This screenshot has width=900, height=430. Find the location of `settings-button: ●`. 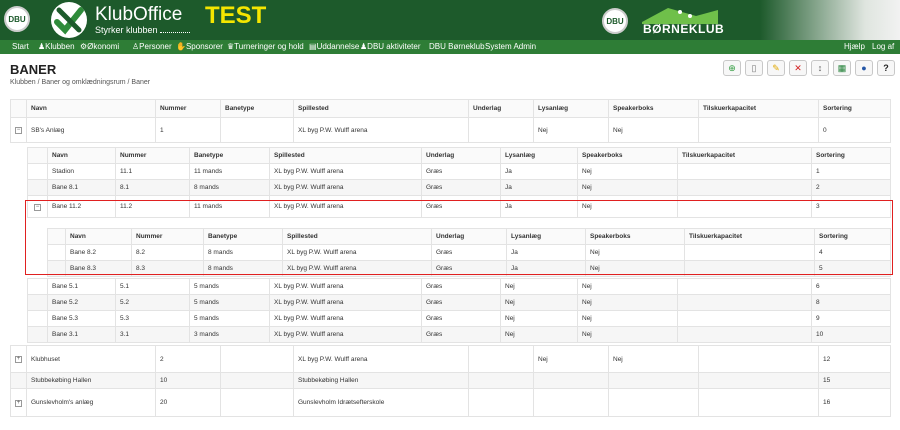

settings-button: ● is located at coordinates (864, 68).